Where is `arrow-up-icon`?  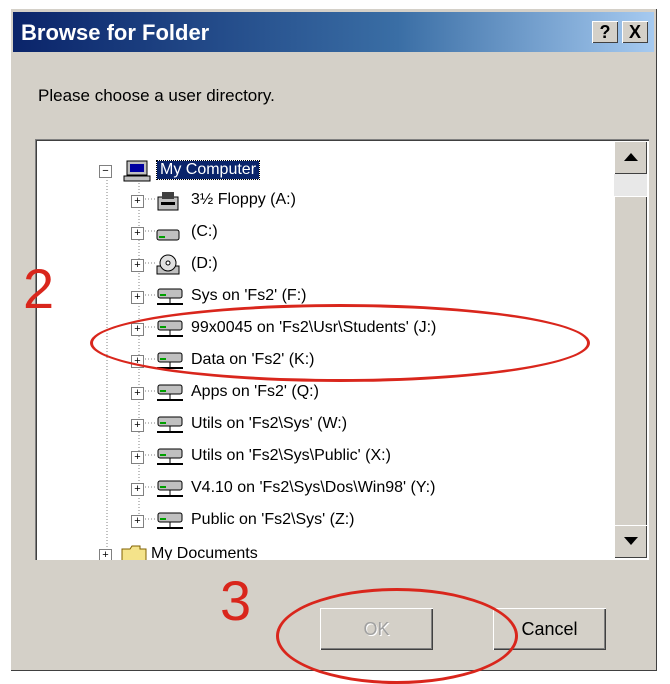
arrow-up-icon is located at coordinates (631, 157).